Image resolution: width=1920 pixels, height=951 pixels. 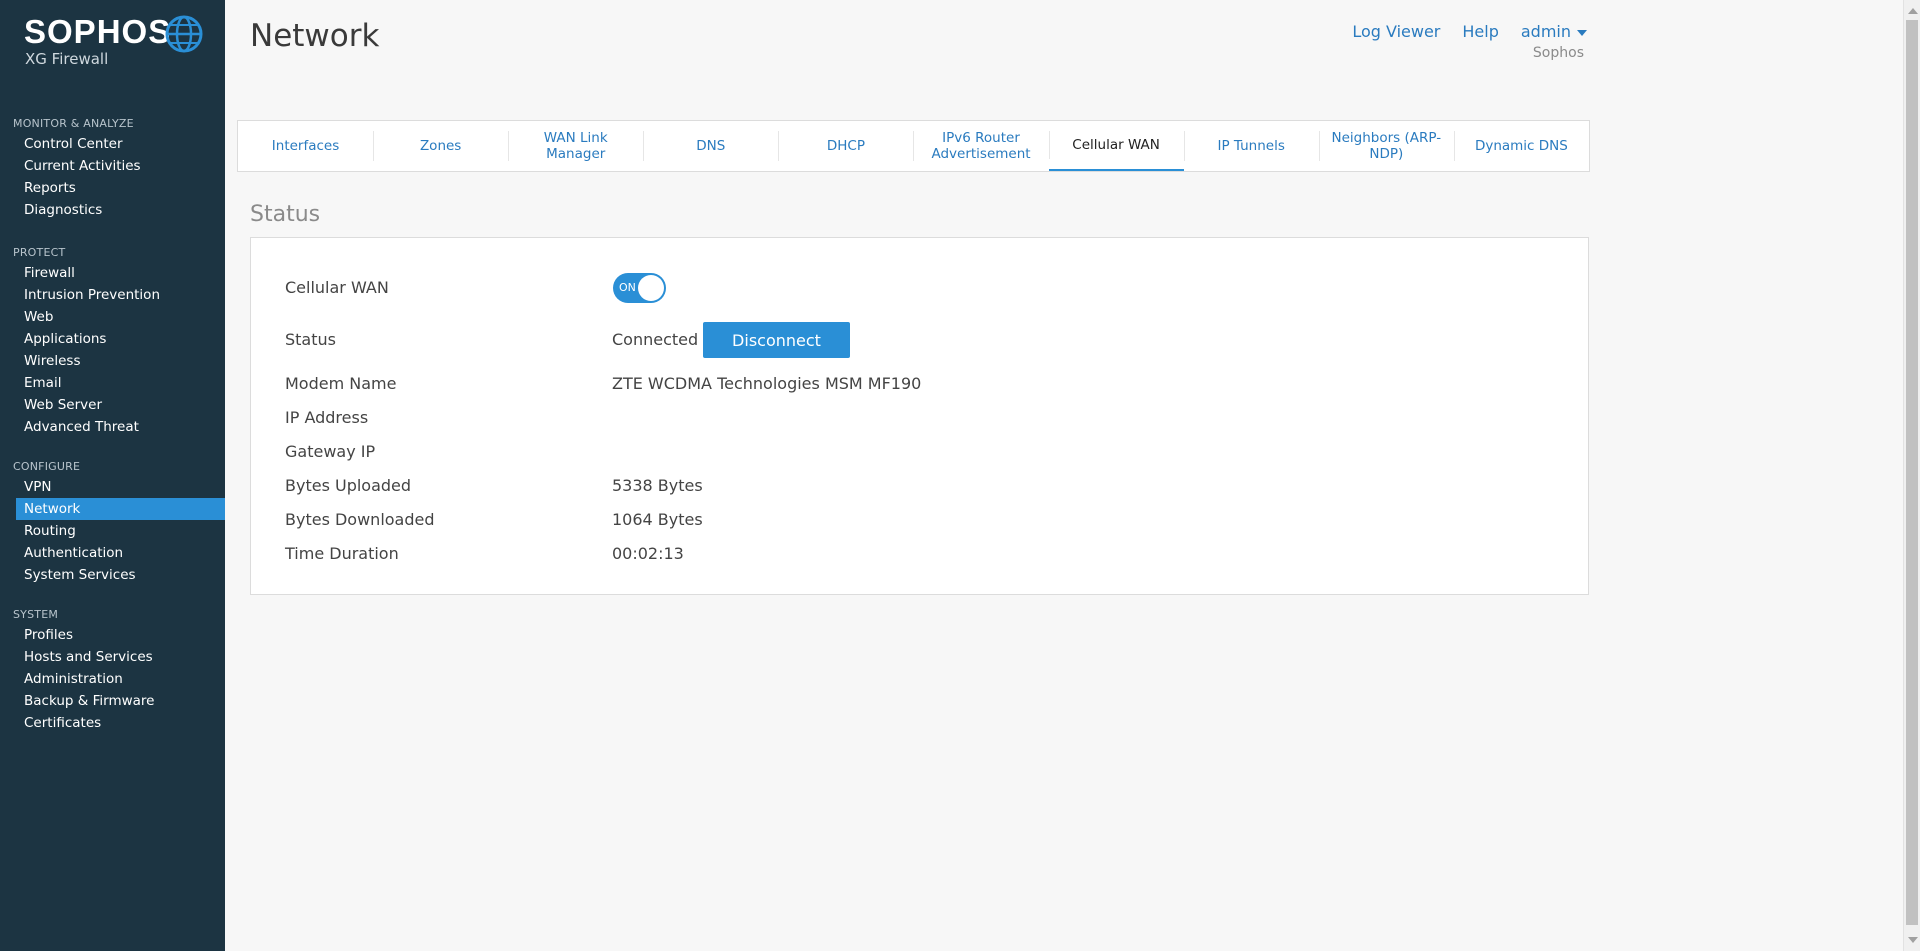 I want to click on sidebar-item-hosts-and-services: Hosts and Services, so click(x=112, y=657).